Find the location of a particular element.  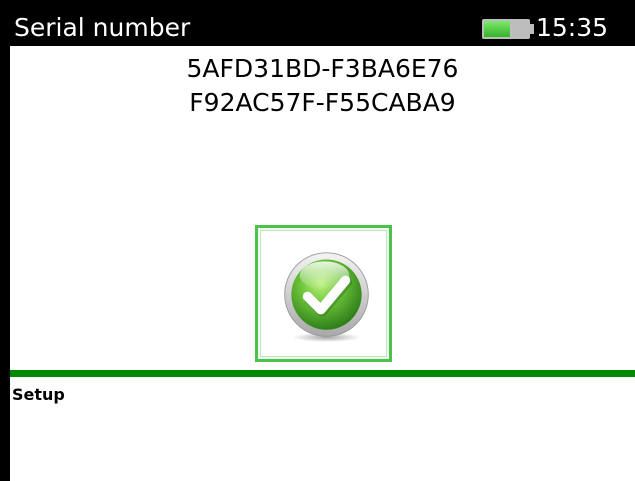

confirm-button-inner is located at coordinates (323, 293).